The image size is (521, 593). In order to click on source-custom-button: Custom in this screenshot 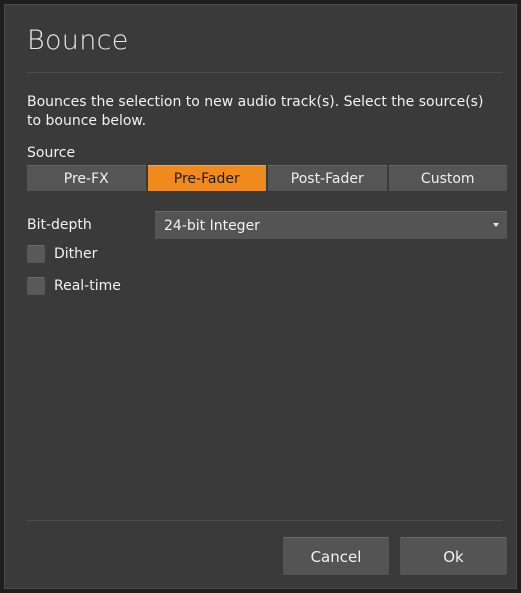, I will do `click(447, 178)`.